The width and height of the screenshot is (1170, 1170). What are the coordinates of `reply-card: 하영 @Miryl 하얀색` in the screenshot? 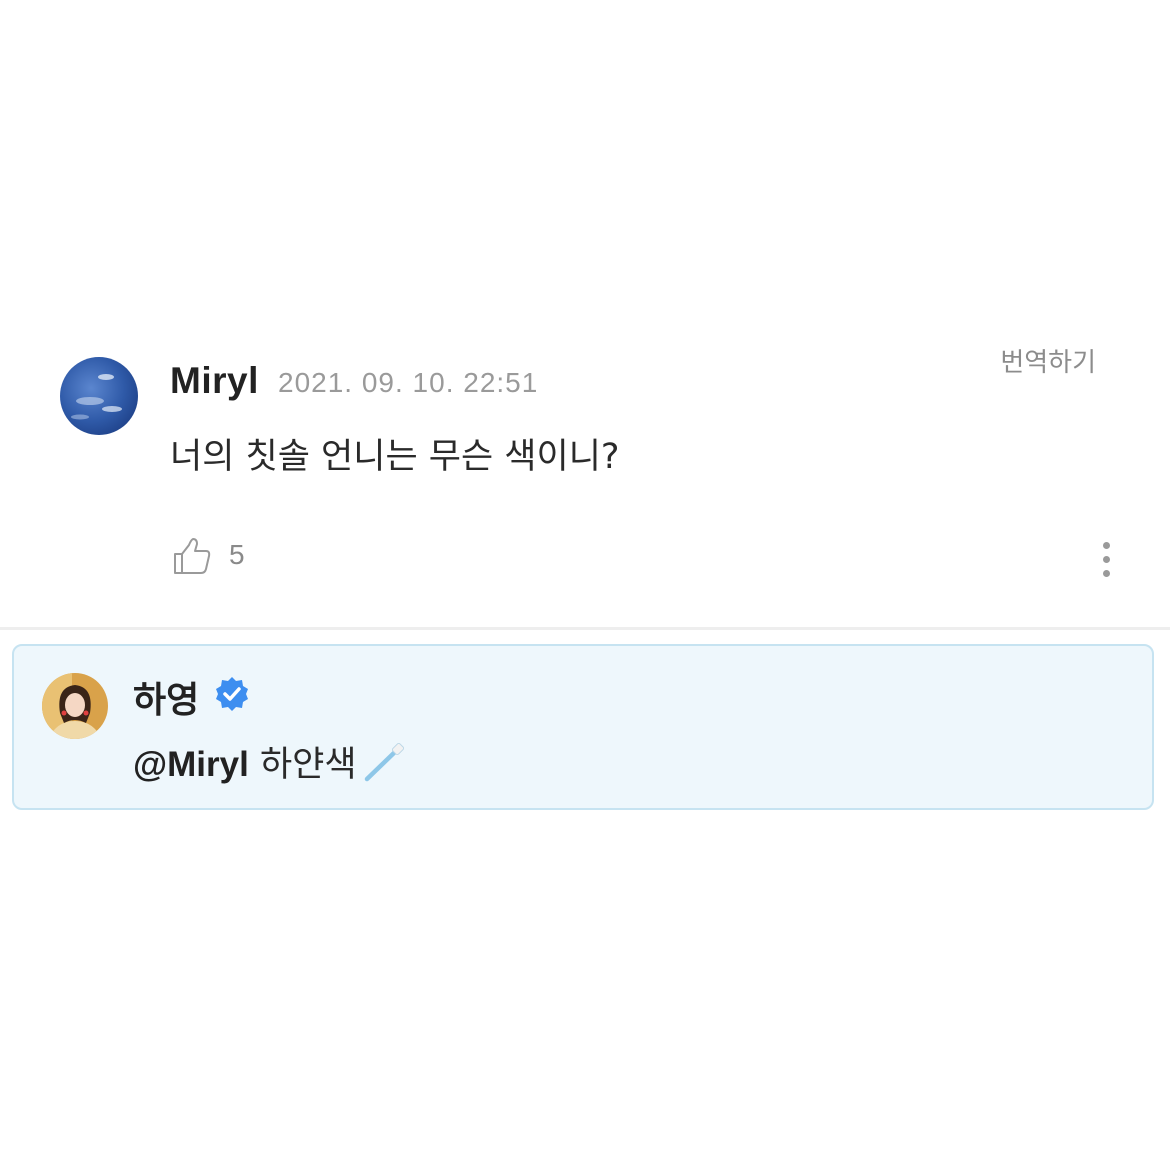 It's located at (583, 727).